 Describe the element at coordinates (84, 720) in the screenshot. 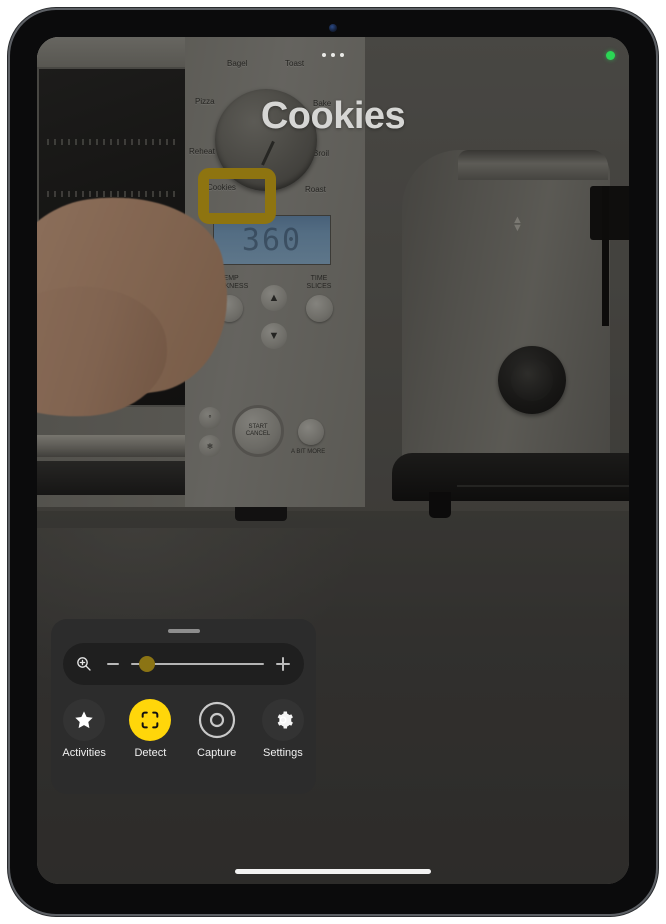

I see `star-icon` at that location.